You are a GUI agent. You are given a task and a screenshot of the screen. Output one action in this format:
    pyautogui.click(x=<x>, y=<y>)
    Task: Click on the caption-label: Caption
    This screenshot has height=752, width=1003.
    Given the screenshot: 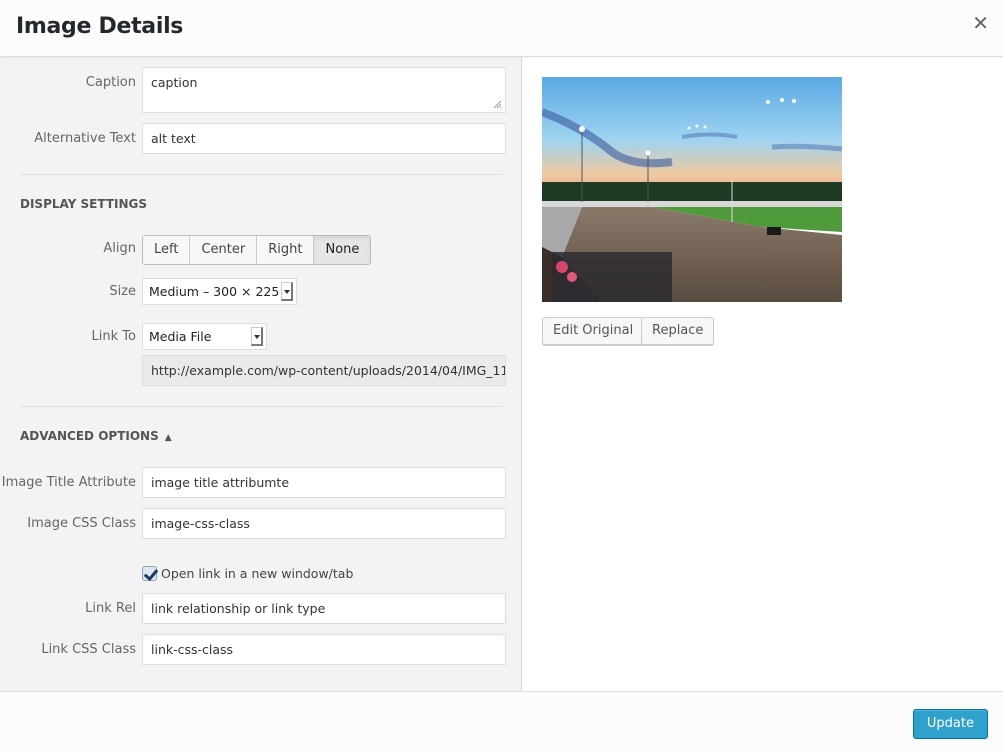 What is the action you would take?
    pyautogui.click(x=110, y=82)
    